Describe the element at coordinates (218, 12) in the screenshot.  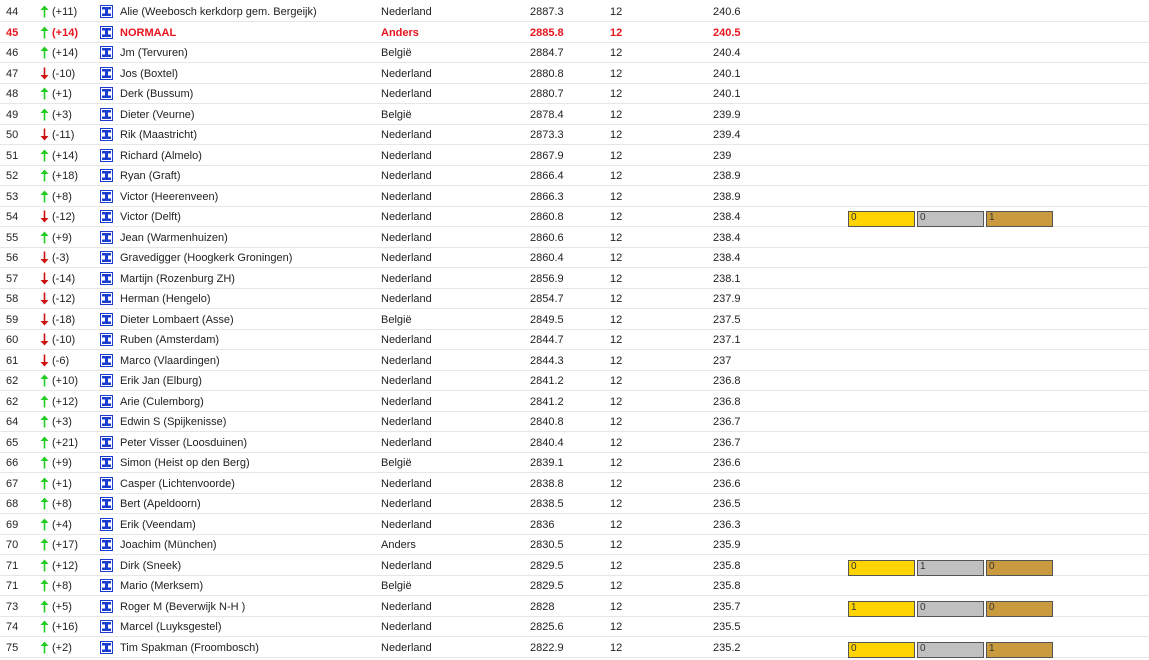
I see `player-name: Alie (Weebosch kerkdorp gem. Bergeijk)` at that location.